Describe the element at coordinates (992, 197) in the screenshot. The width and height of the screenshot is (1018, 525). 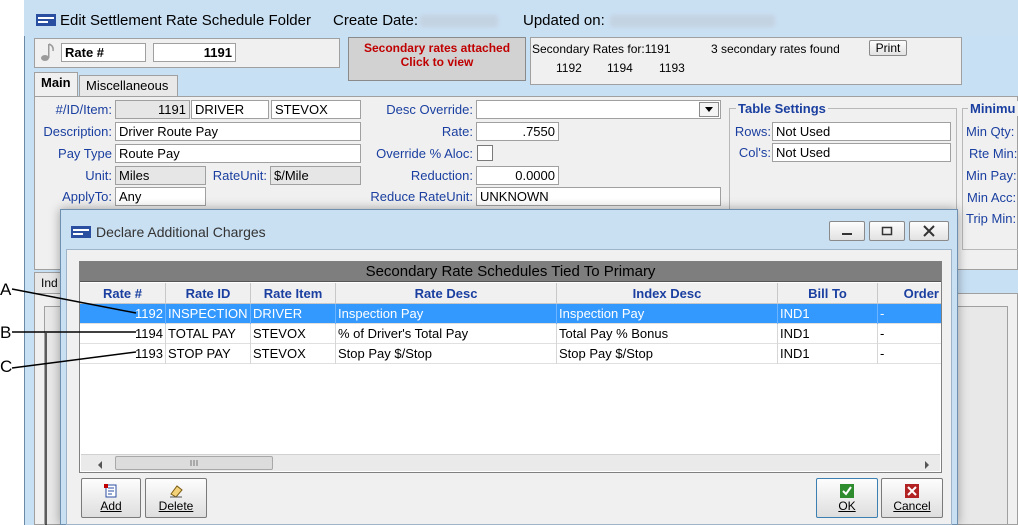
I see `min-acc-label: Min Acc:` at that location.